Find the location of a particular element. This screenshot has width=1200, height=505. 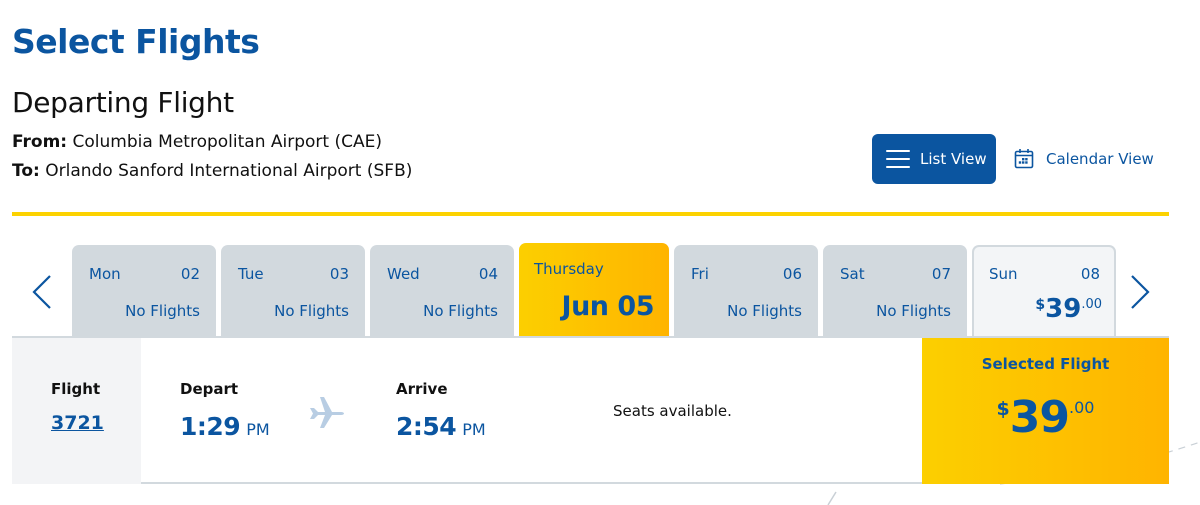

date-tab-mon: Mon 02 No Flights is located at coordinates (144, 290).